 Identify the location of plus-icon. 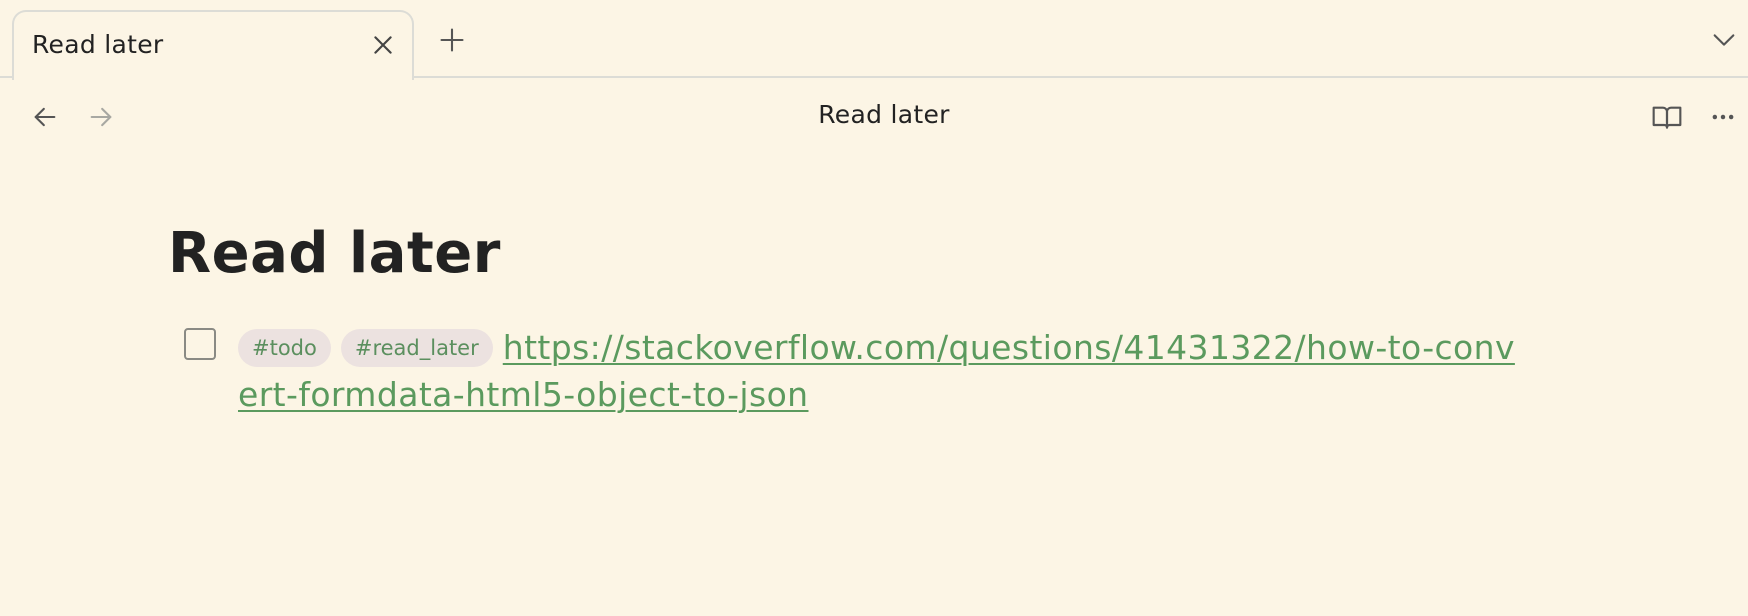
(452, 40).